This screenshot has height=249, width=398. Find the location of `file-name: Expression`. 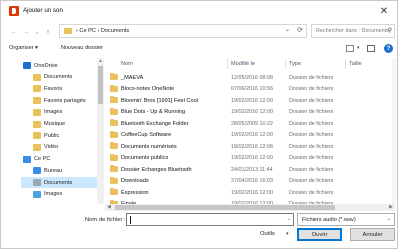

file-name: Expression is located at coordinates (135, 192).